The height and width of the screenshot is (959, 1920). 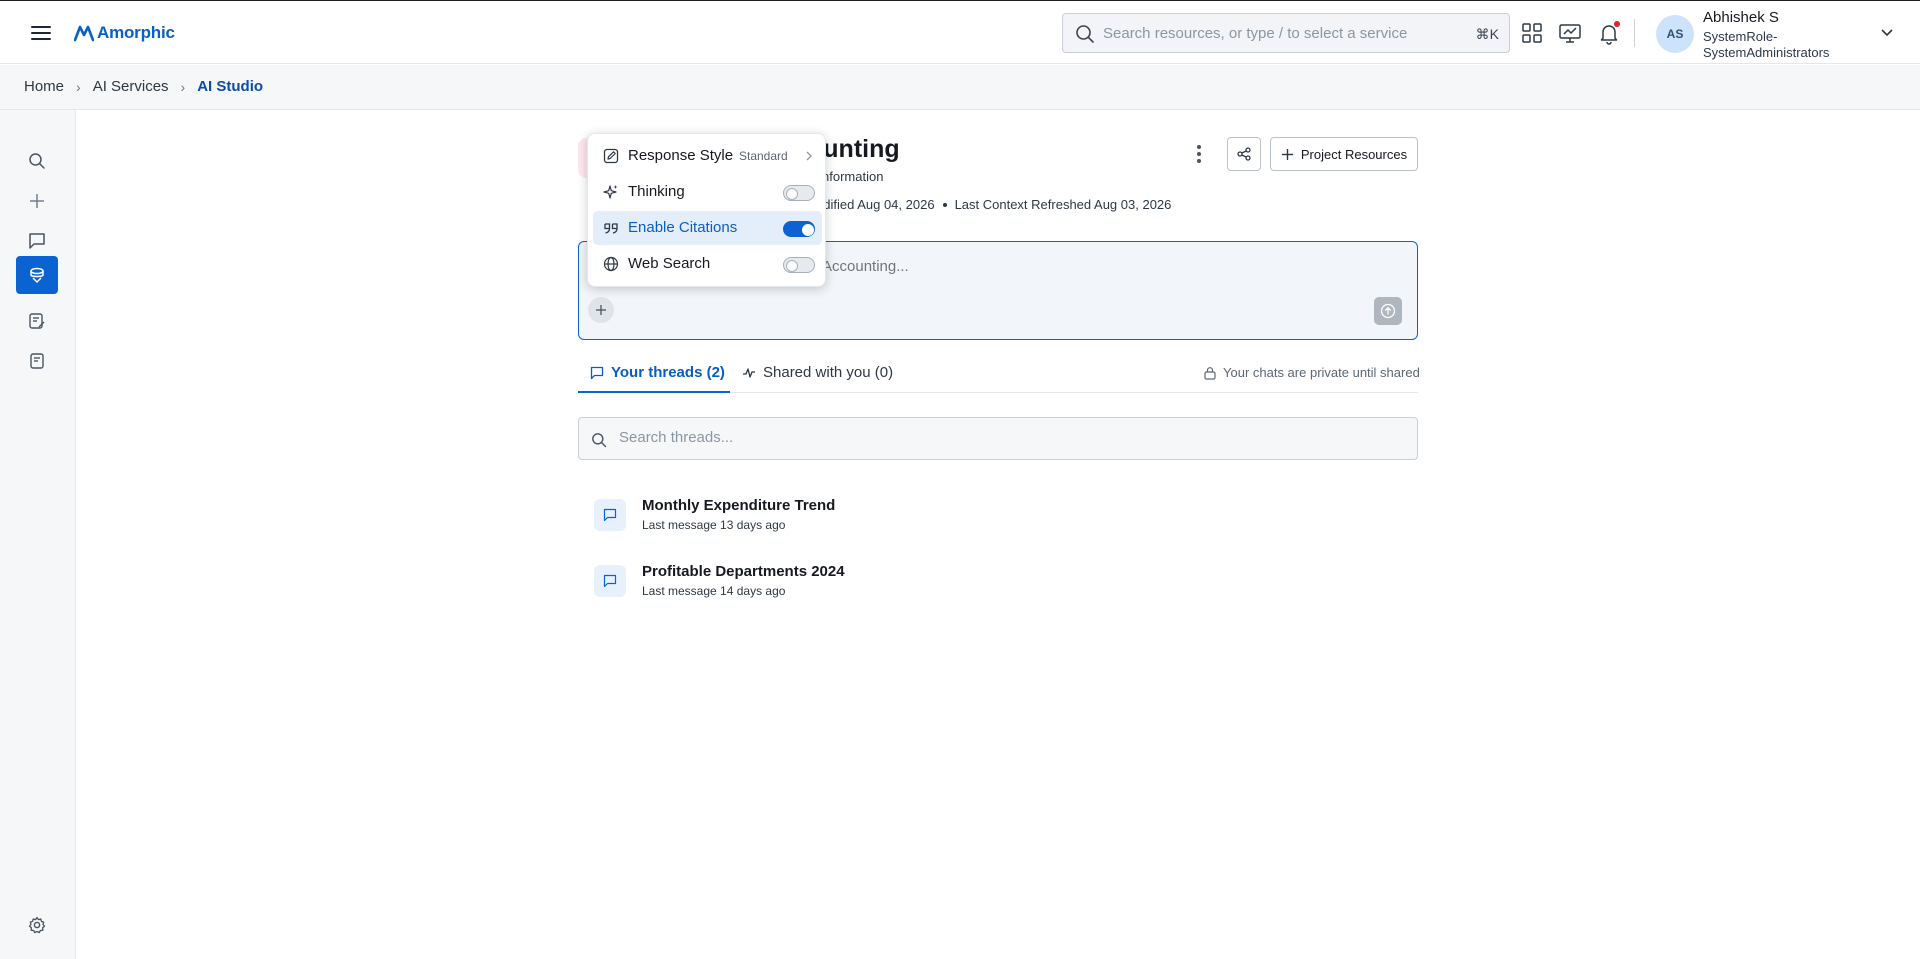 I want to click on apps-grid-icon, so click(x=1532, y=33).